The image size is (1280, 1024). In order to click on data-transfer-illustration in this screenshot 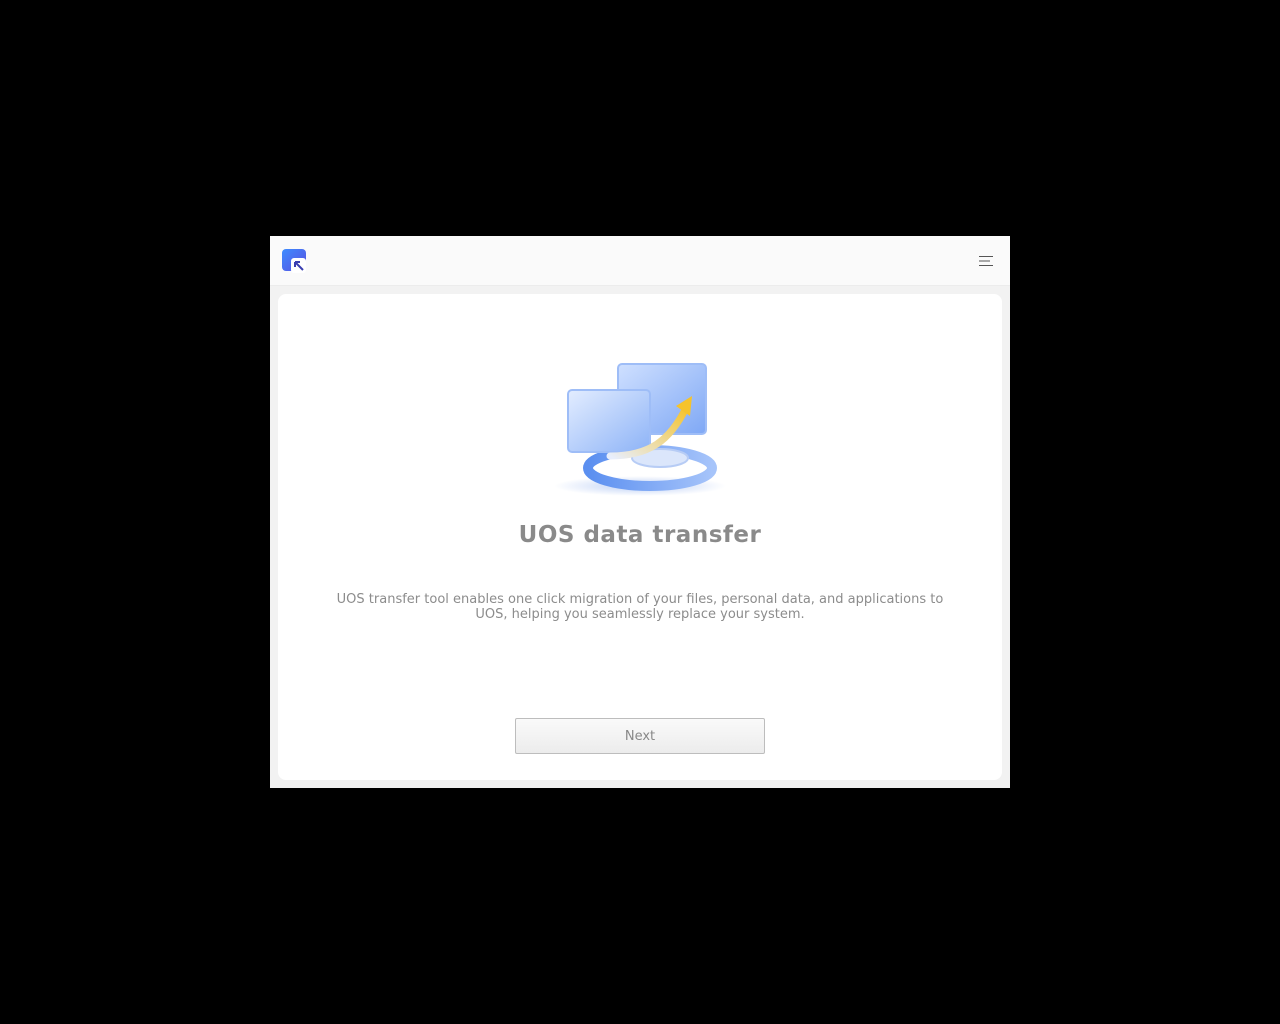, I will do `click(640, 430)`.